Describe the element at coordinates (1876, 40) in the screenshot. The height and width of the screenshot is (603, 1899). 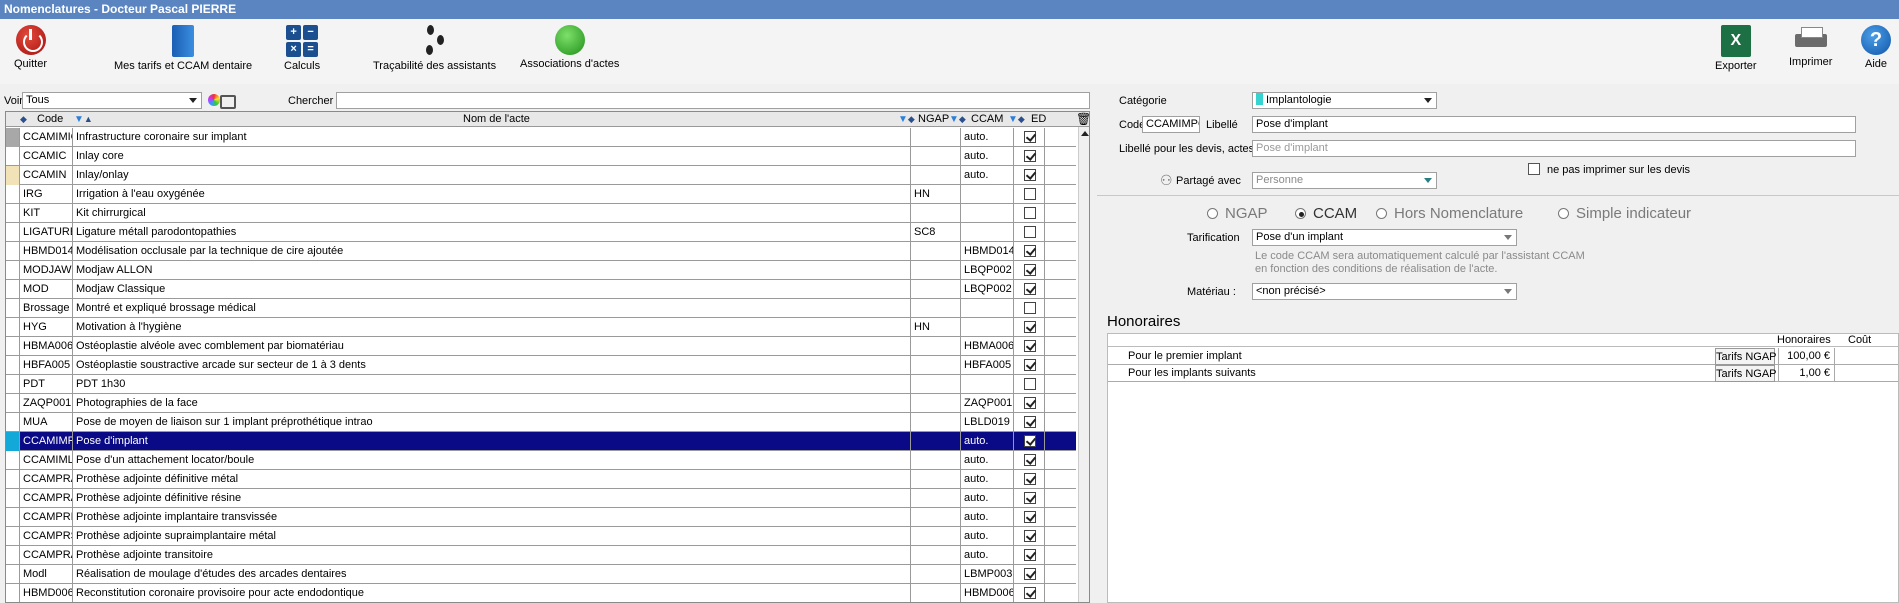
I see `help-icon: ?` at that location.